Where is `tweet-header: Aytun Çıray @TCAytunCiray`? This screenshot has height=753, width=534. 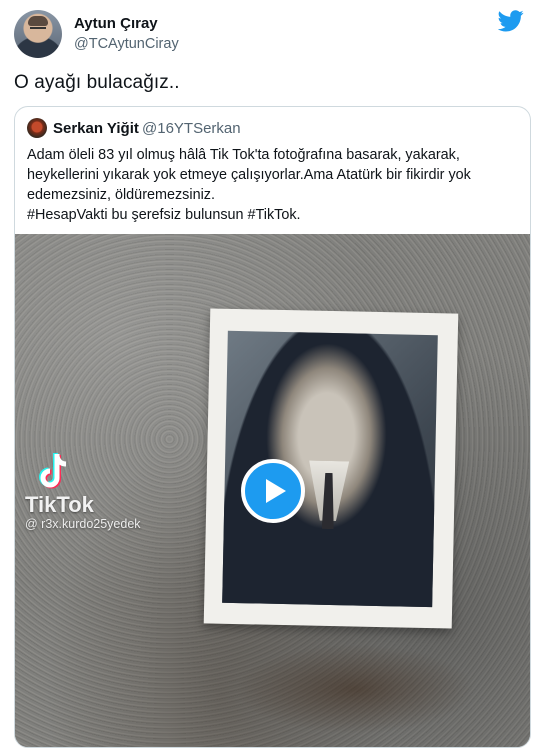
tweet-header: Aytun Çıray @TCAytunCiray is located at coordinates (269, 35).